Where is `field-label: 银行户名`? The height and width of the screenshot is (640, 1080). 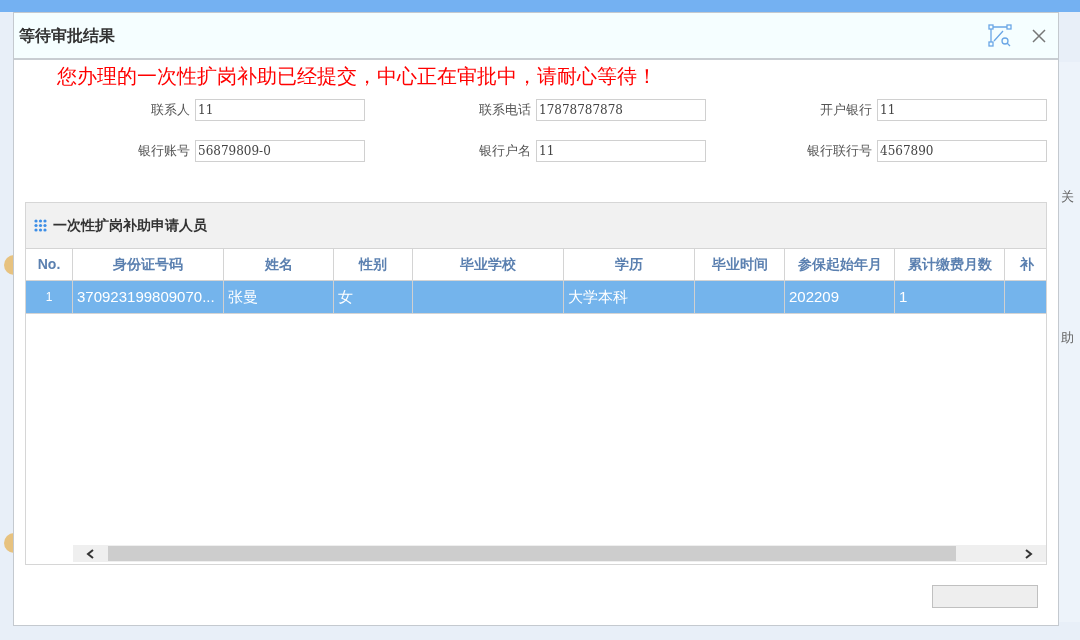
field-label: 银行户名 is located at coordinates (504, 151).